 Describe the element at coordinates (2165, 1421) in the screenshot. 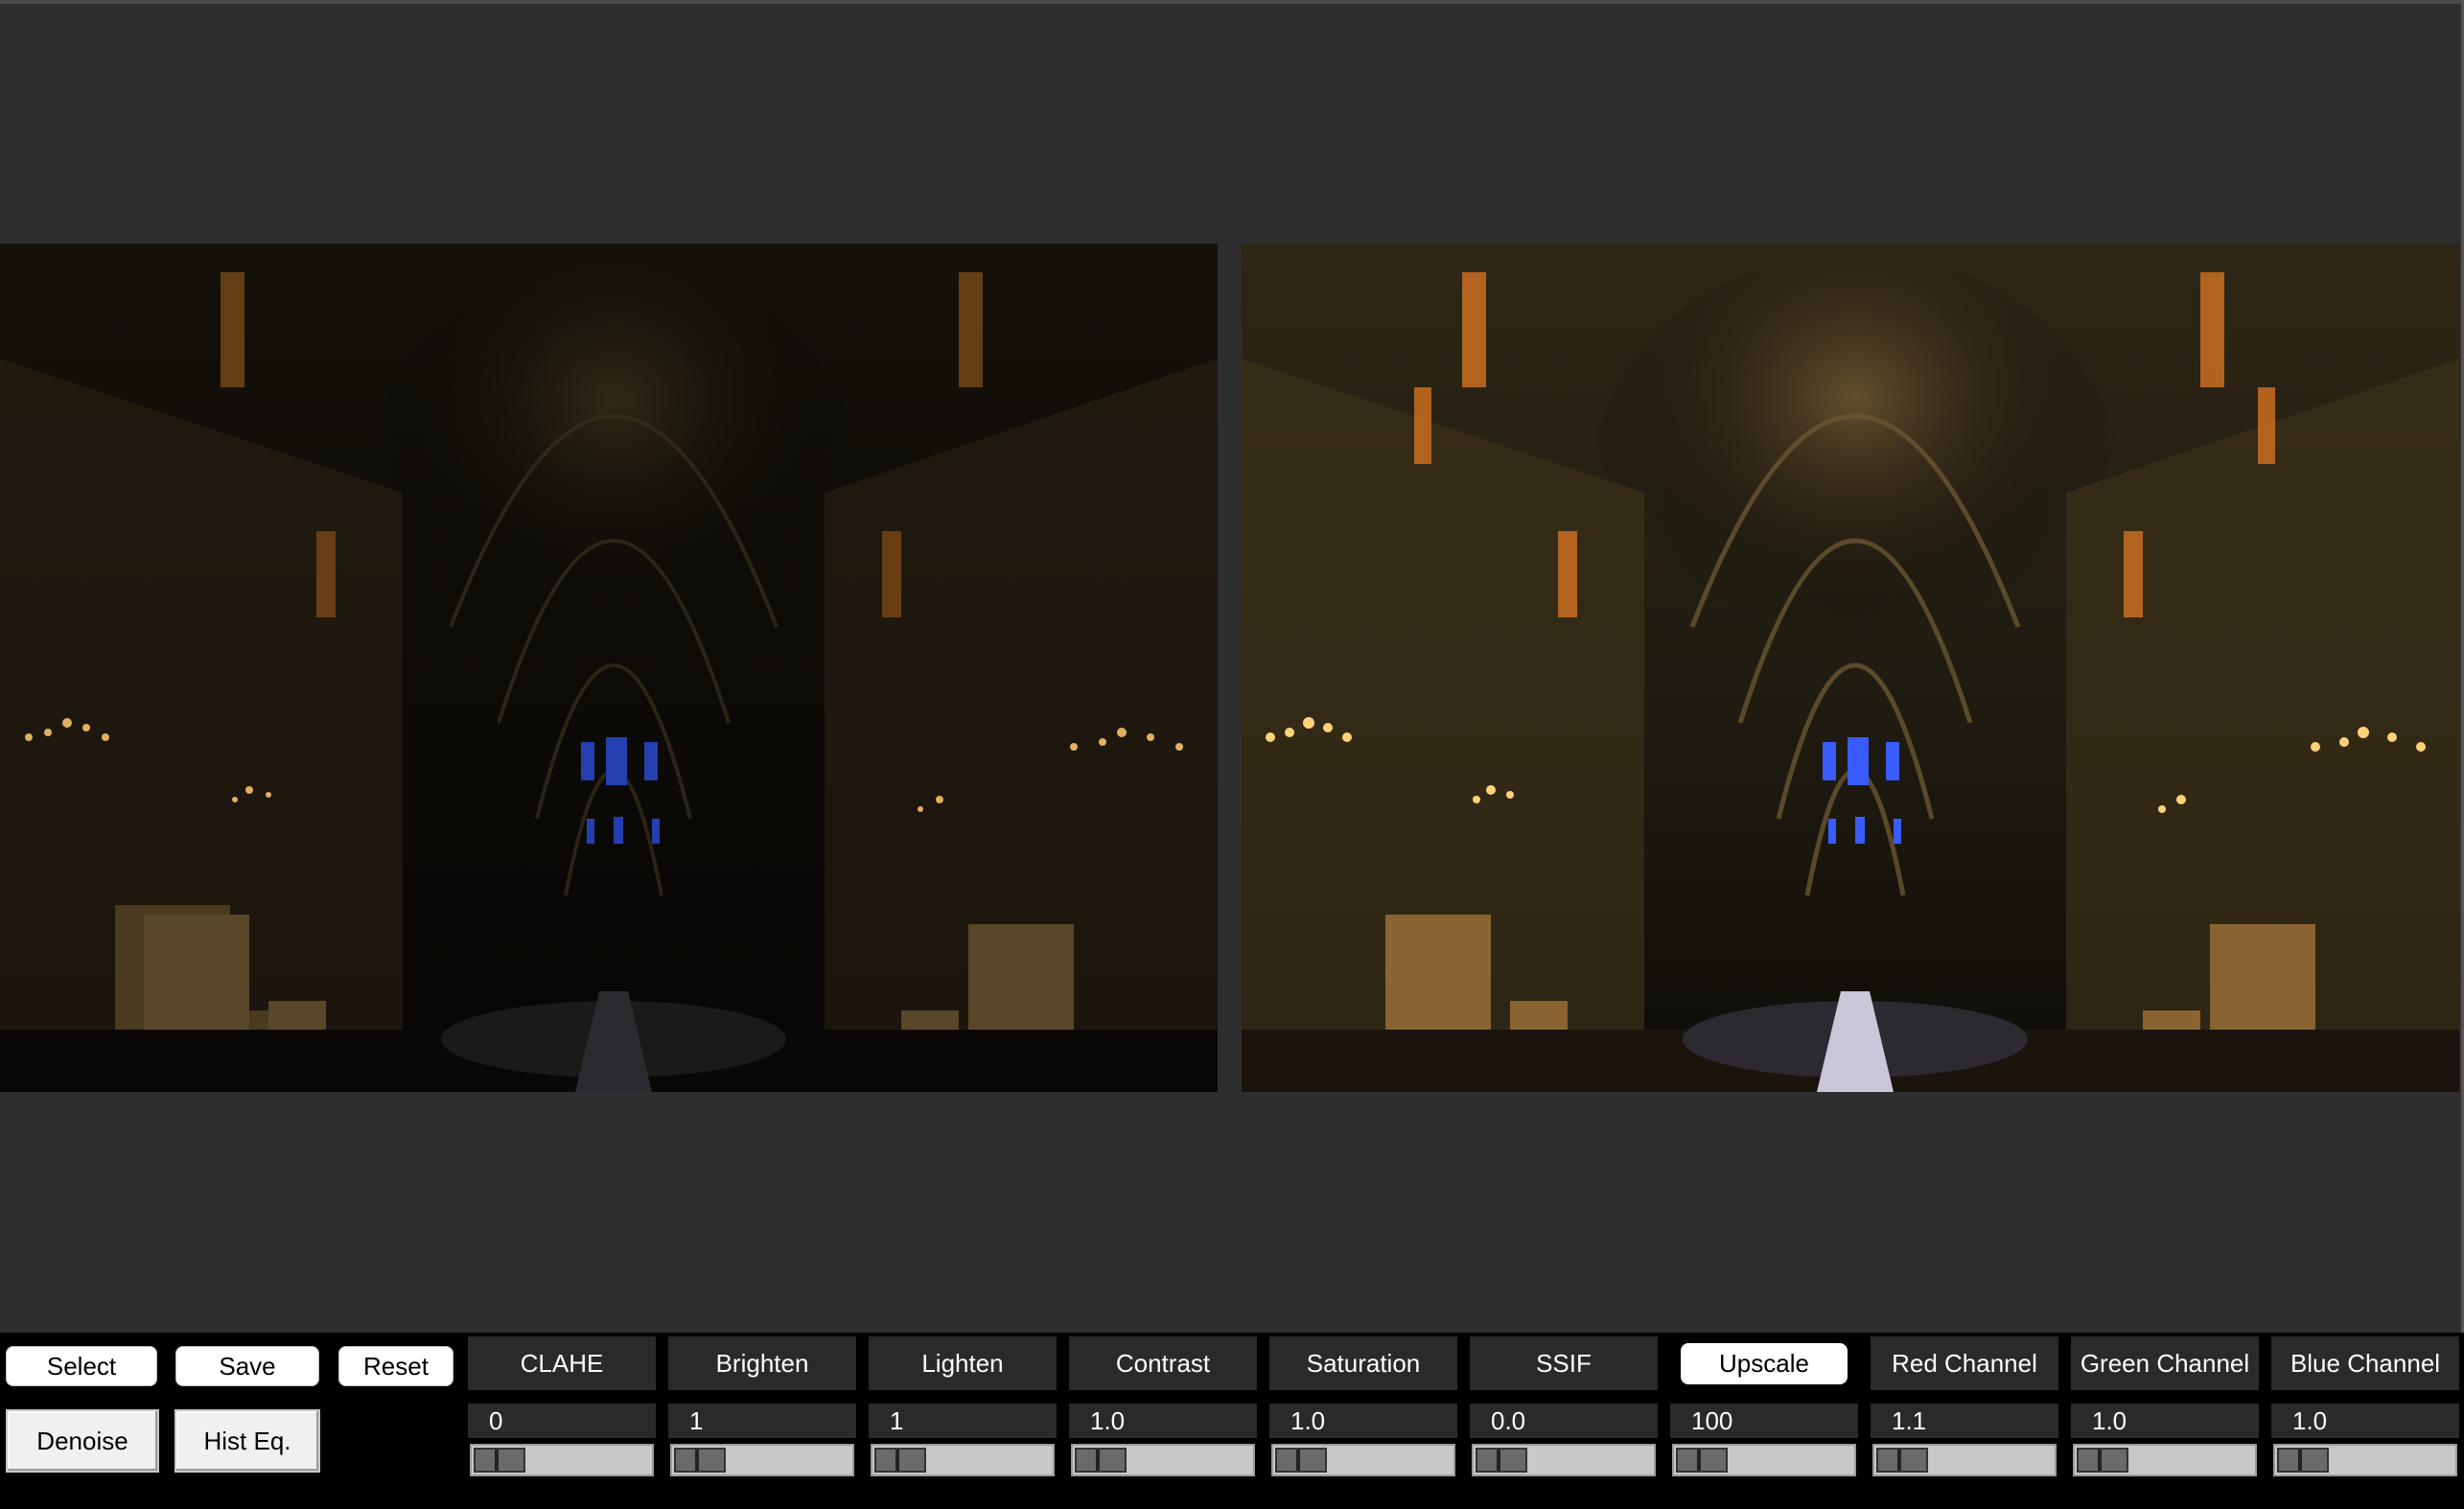

I see `adjustment-value-green-channel: 1.0` at that location.